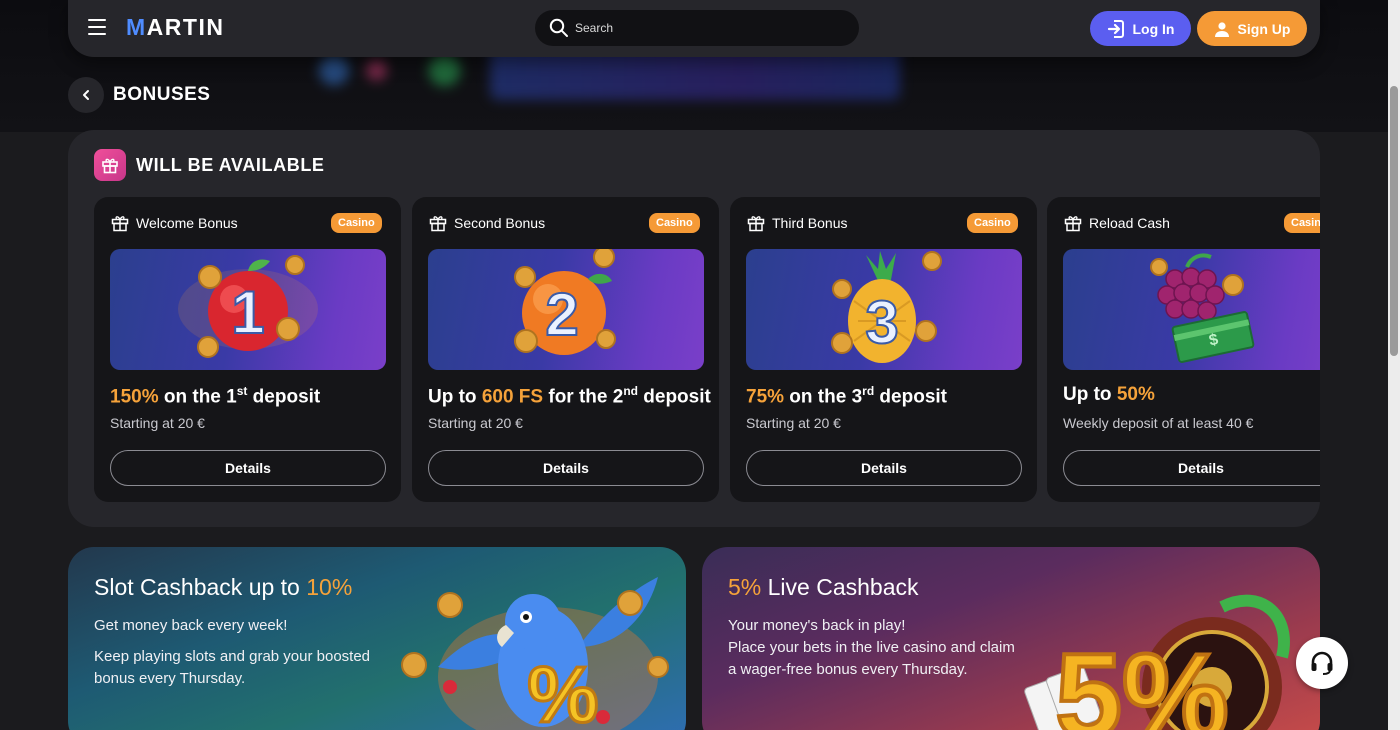  What do you see at coordinates (185, 27) in the screenshot?
I see `logo-text: ARTIN` at bounding box center [185, 27].